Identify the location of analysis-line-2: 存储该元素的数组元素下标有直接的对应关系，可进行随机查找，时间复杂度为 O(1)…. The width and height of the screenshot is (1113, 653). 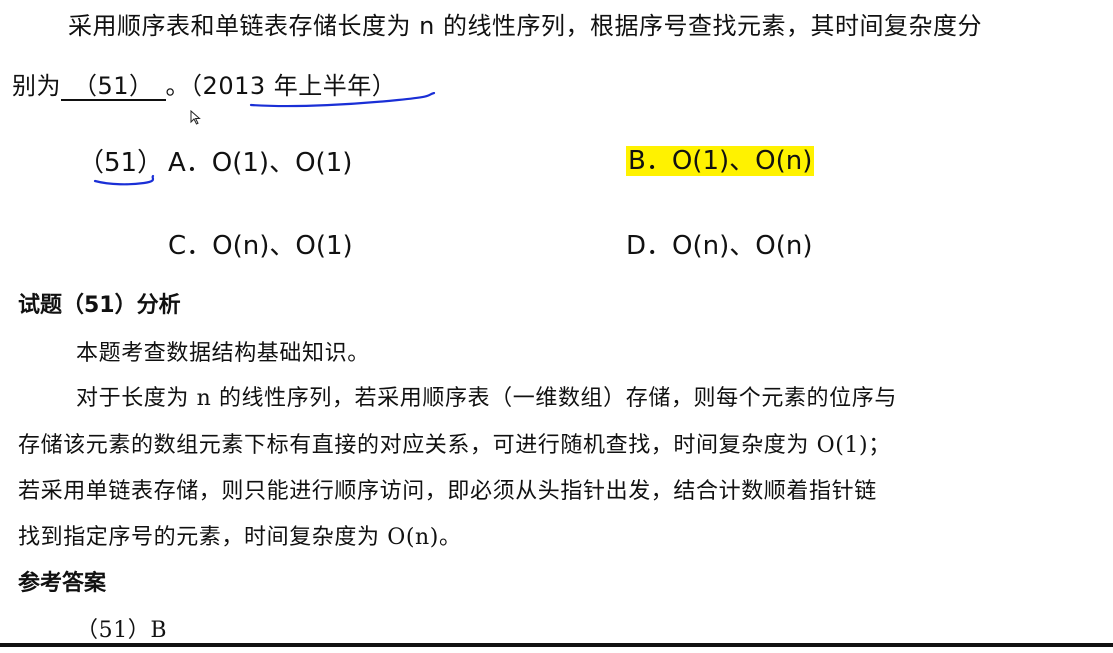
(454, 445).